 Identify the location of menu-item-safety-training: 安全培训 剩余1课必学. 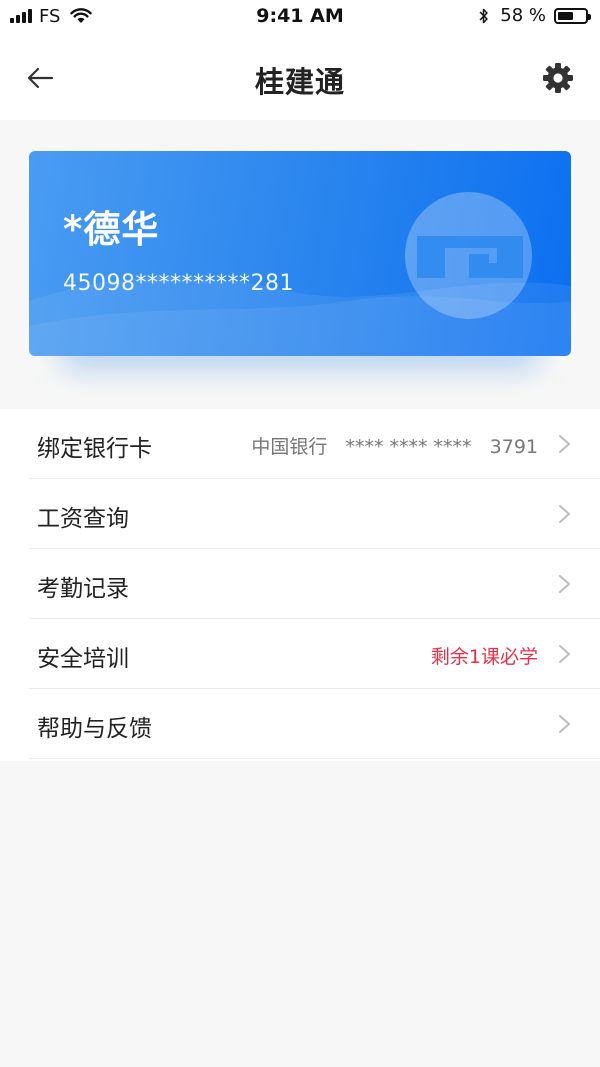
(300, 654).